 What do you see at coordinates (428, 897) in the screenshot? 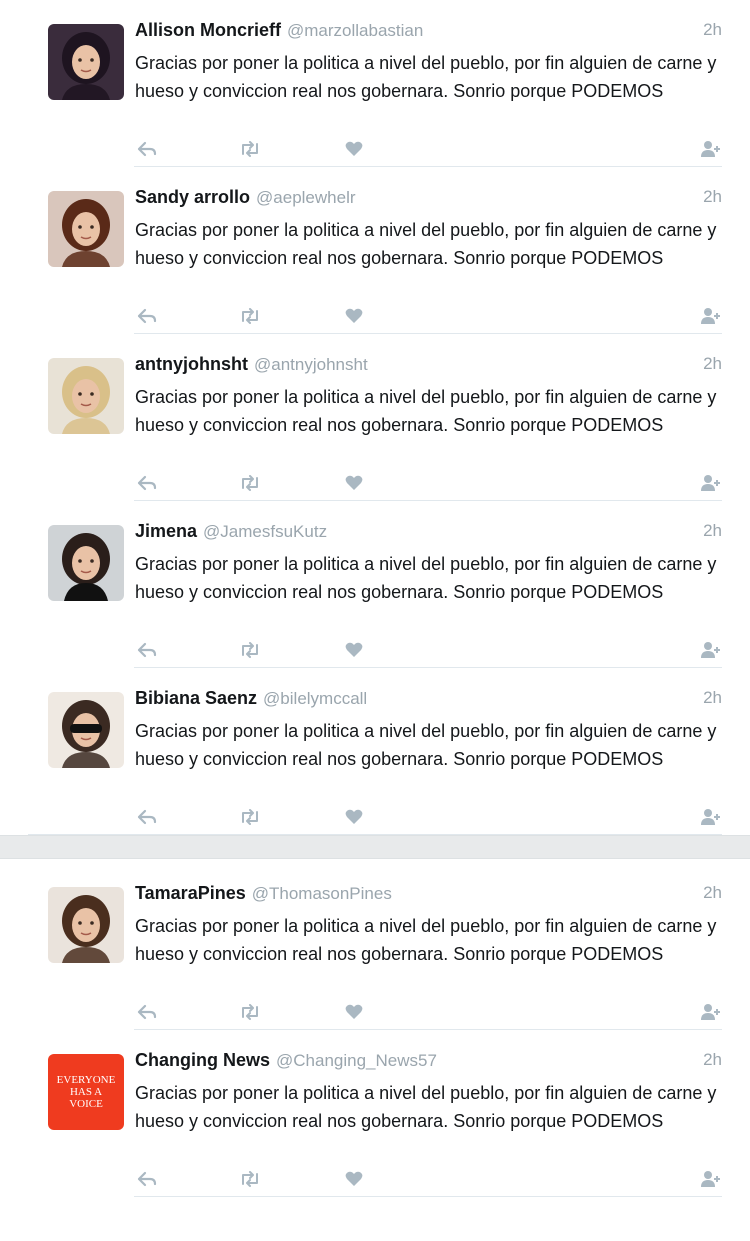
I see `tweet-header: TamaraPines @ThomasonPines 2h` at bounding box center [428, 897].